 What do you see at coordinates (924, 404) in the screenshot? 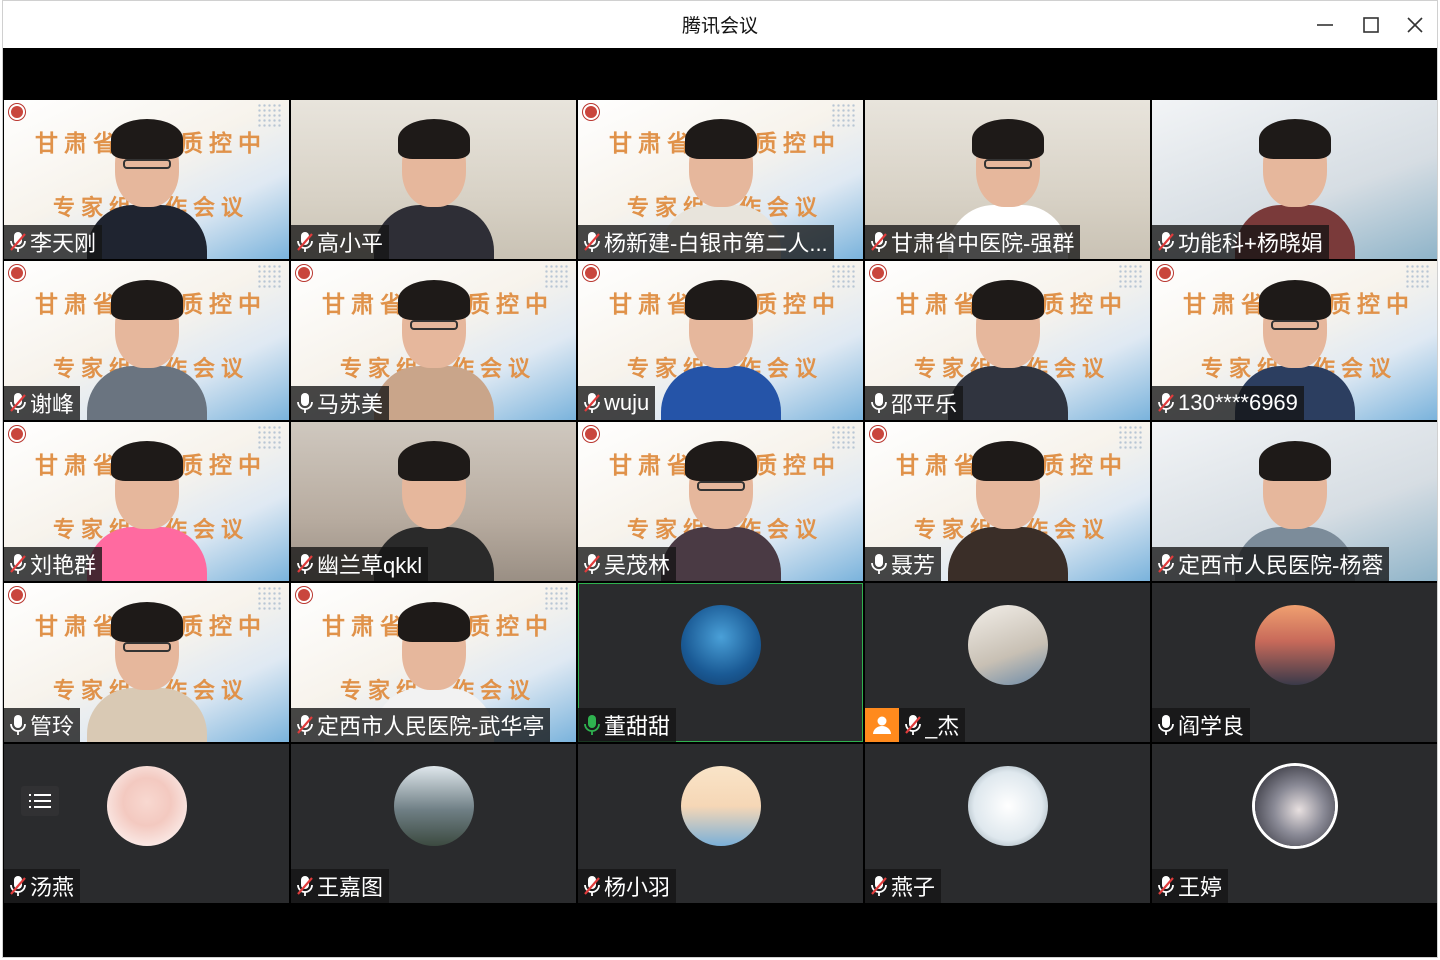
I see `participant-name: 邵平乐` at bounding box center [924, 404].